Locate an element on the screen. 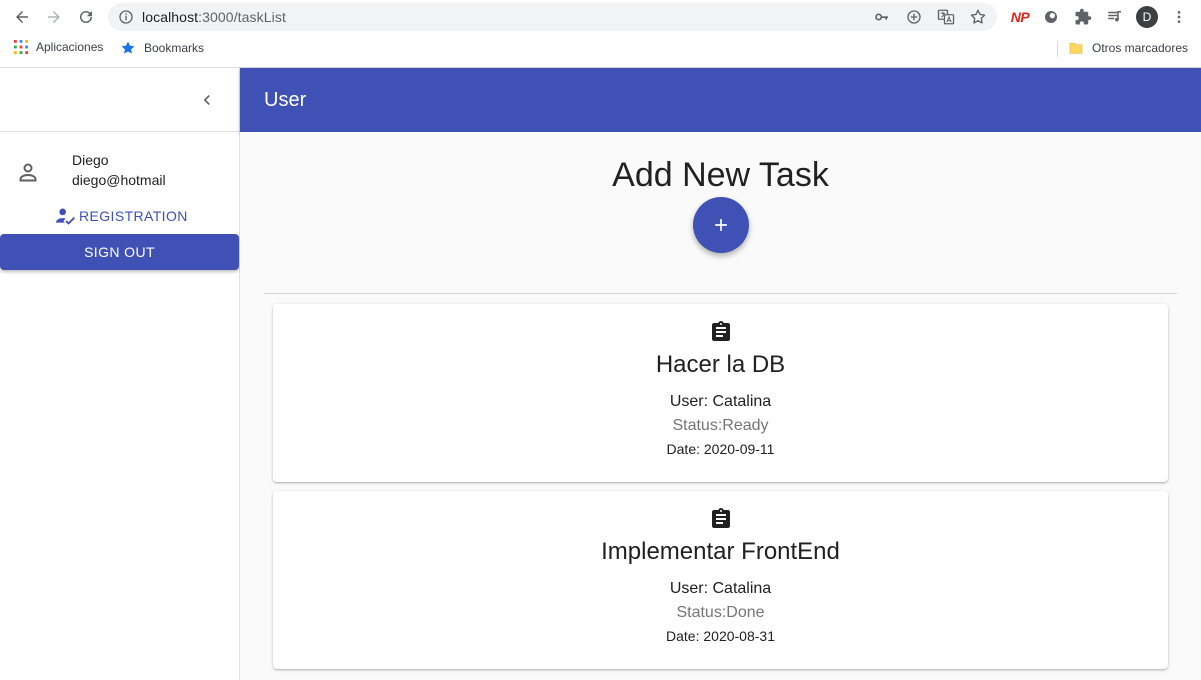 The image size is (1201, 680). site-info-icon is located at coordinates (126, 19).